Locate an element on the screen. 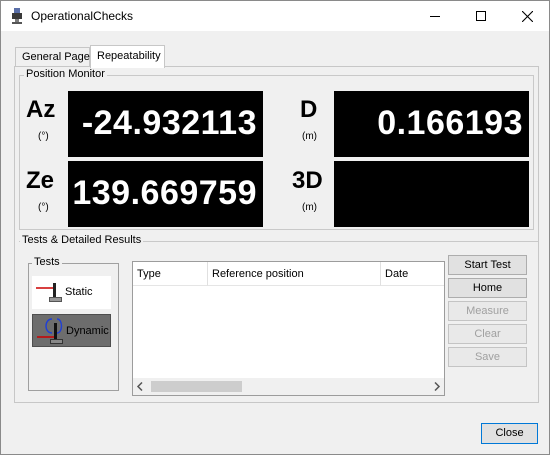 The width and height of the screenshot is (552, 457). d-unit: (m) is located at coordinates (309, 136).